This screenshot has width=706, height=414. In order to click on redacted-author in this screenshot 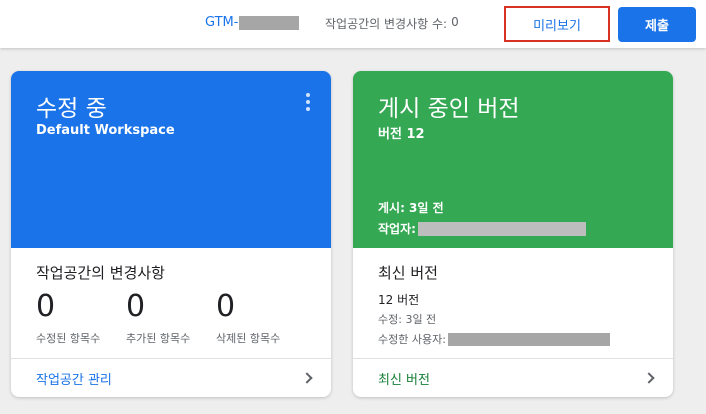, I will do `click(501, 228)`.